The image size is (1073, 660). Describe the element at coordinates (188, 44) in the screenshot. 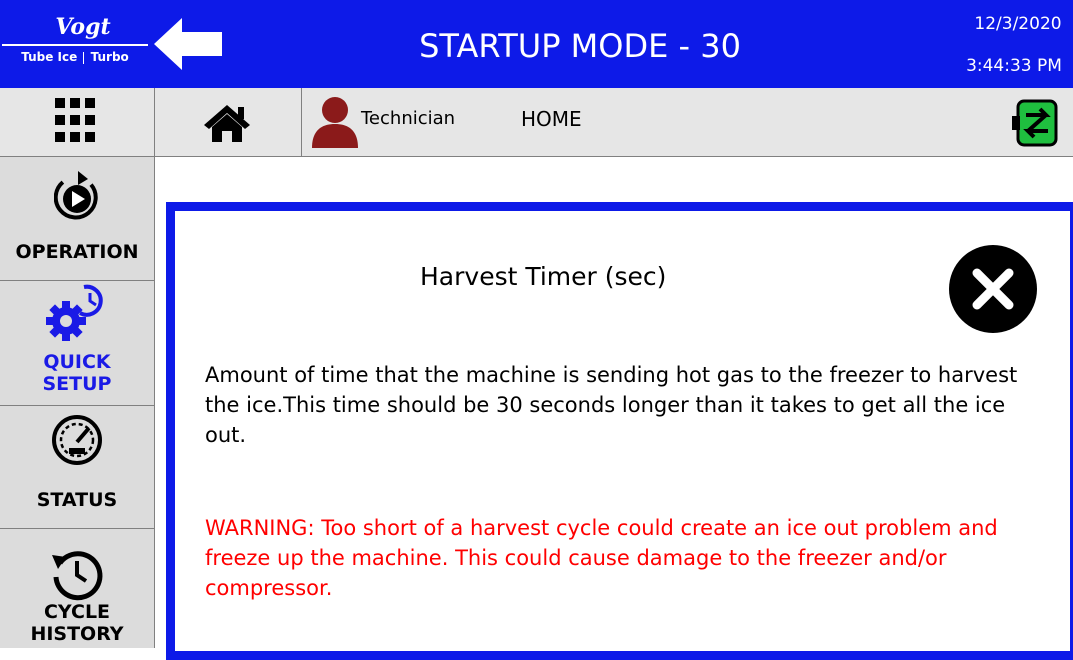

I see `back-arrow-icon` at that location.